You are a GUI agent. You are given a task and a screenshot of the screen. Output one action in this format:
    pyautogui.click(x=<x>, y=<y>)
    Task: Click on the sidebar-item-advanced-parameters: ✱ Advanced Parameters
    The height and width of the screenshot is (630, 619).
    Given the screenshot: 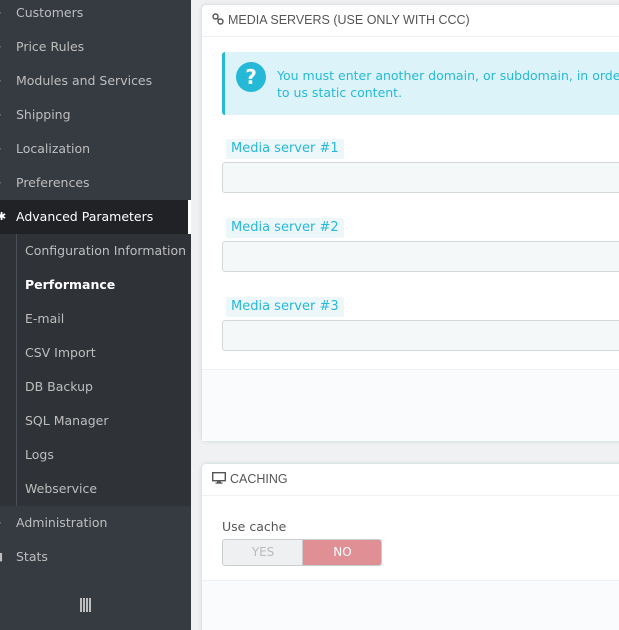 What is the action you would take?
    pyautogui.click(x=95, y=217)
    